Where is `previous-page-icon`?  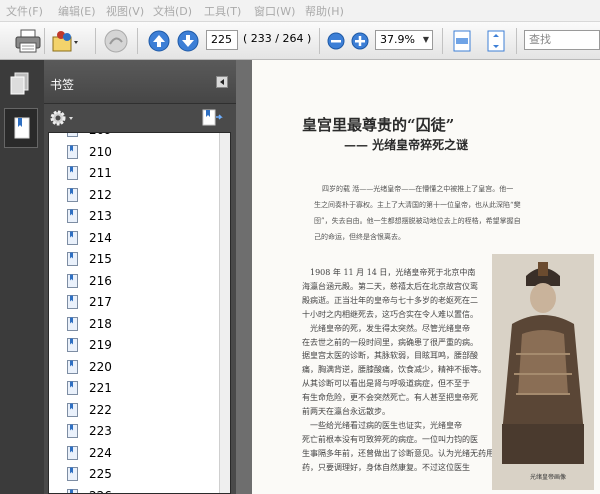
previous-page-icon is located at coordinates (159, 41).